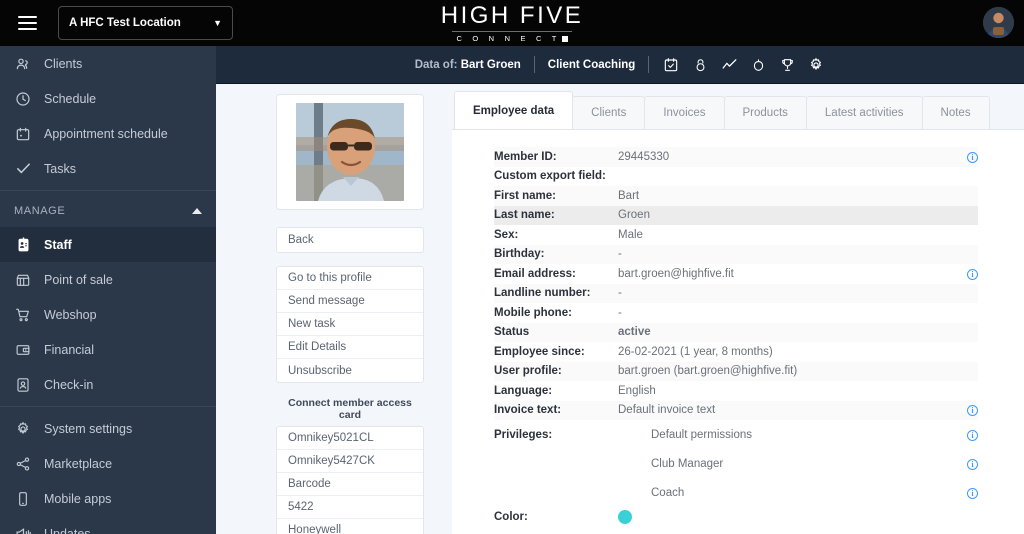 The width and height of the screenshot is (1024, 534). I want to click on id-card-icon, so click(23, 385).